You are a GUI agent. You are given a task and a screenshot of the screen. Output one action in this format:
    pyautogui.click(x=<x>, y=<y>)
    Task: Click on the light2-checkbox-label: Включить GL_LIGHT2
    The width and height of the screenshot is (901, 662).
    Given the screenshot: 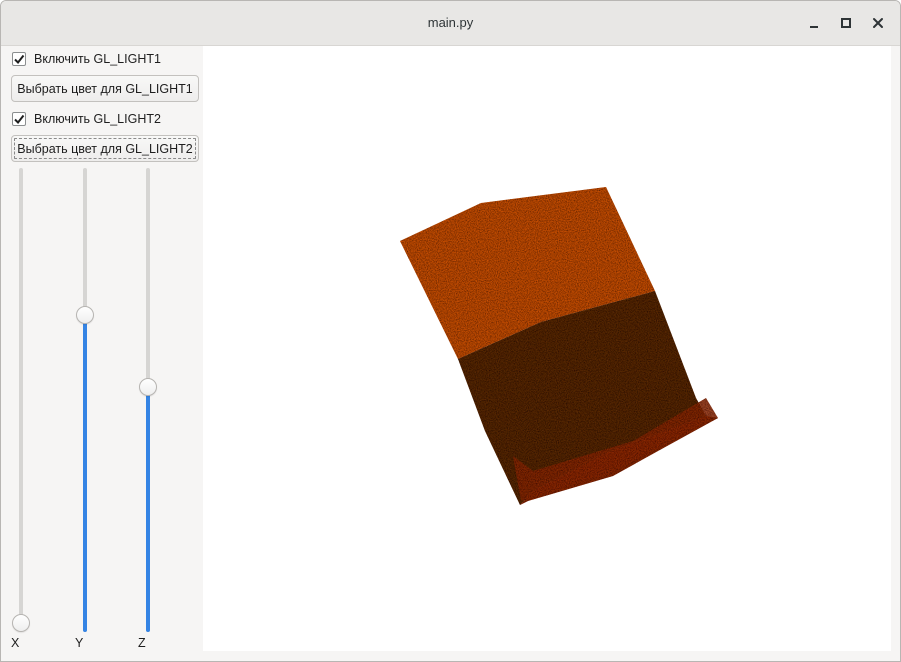 What is the action you would take?
    pyautogui.click(x=97, y=119)
    